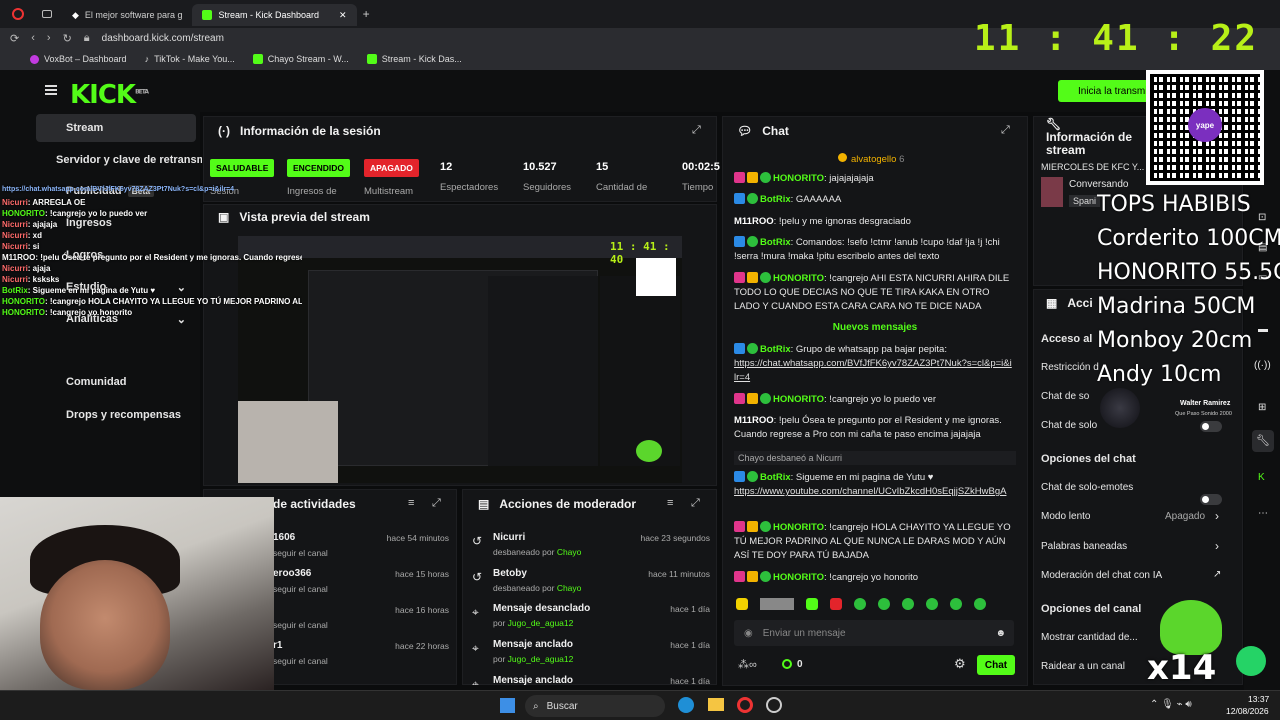 This screenshot has width=1280, height=720. I want to click on sidebar-item-drops: Drops y recompensas, so click(116, 415).